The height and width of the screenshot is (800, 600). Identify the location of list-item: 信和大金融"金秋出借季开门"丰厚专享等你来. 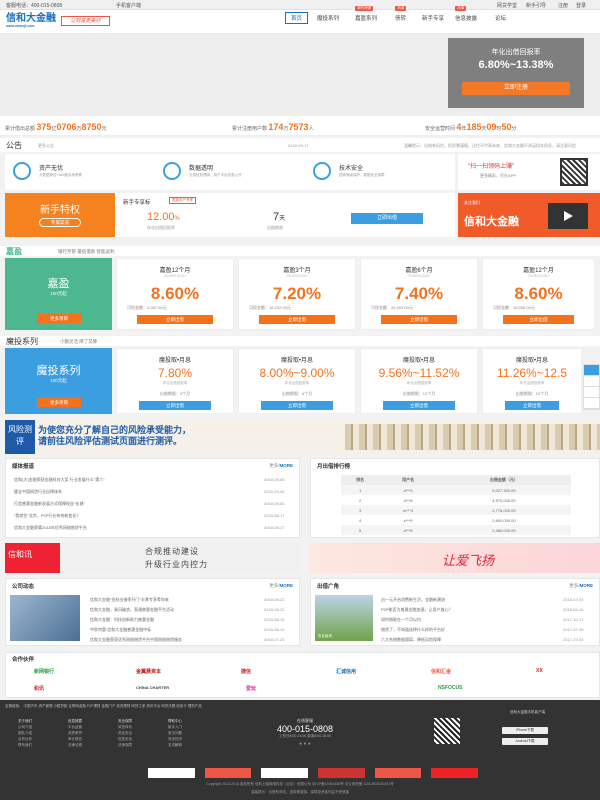
(129, 600).